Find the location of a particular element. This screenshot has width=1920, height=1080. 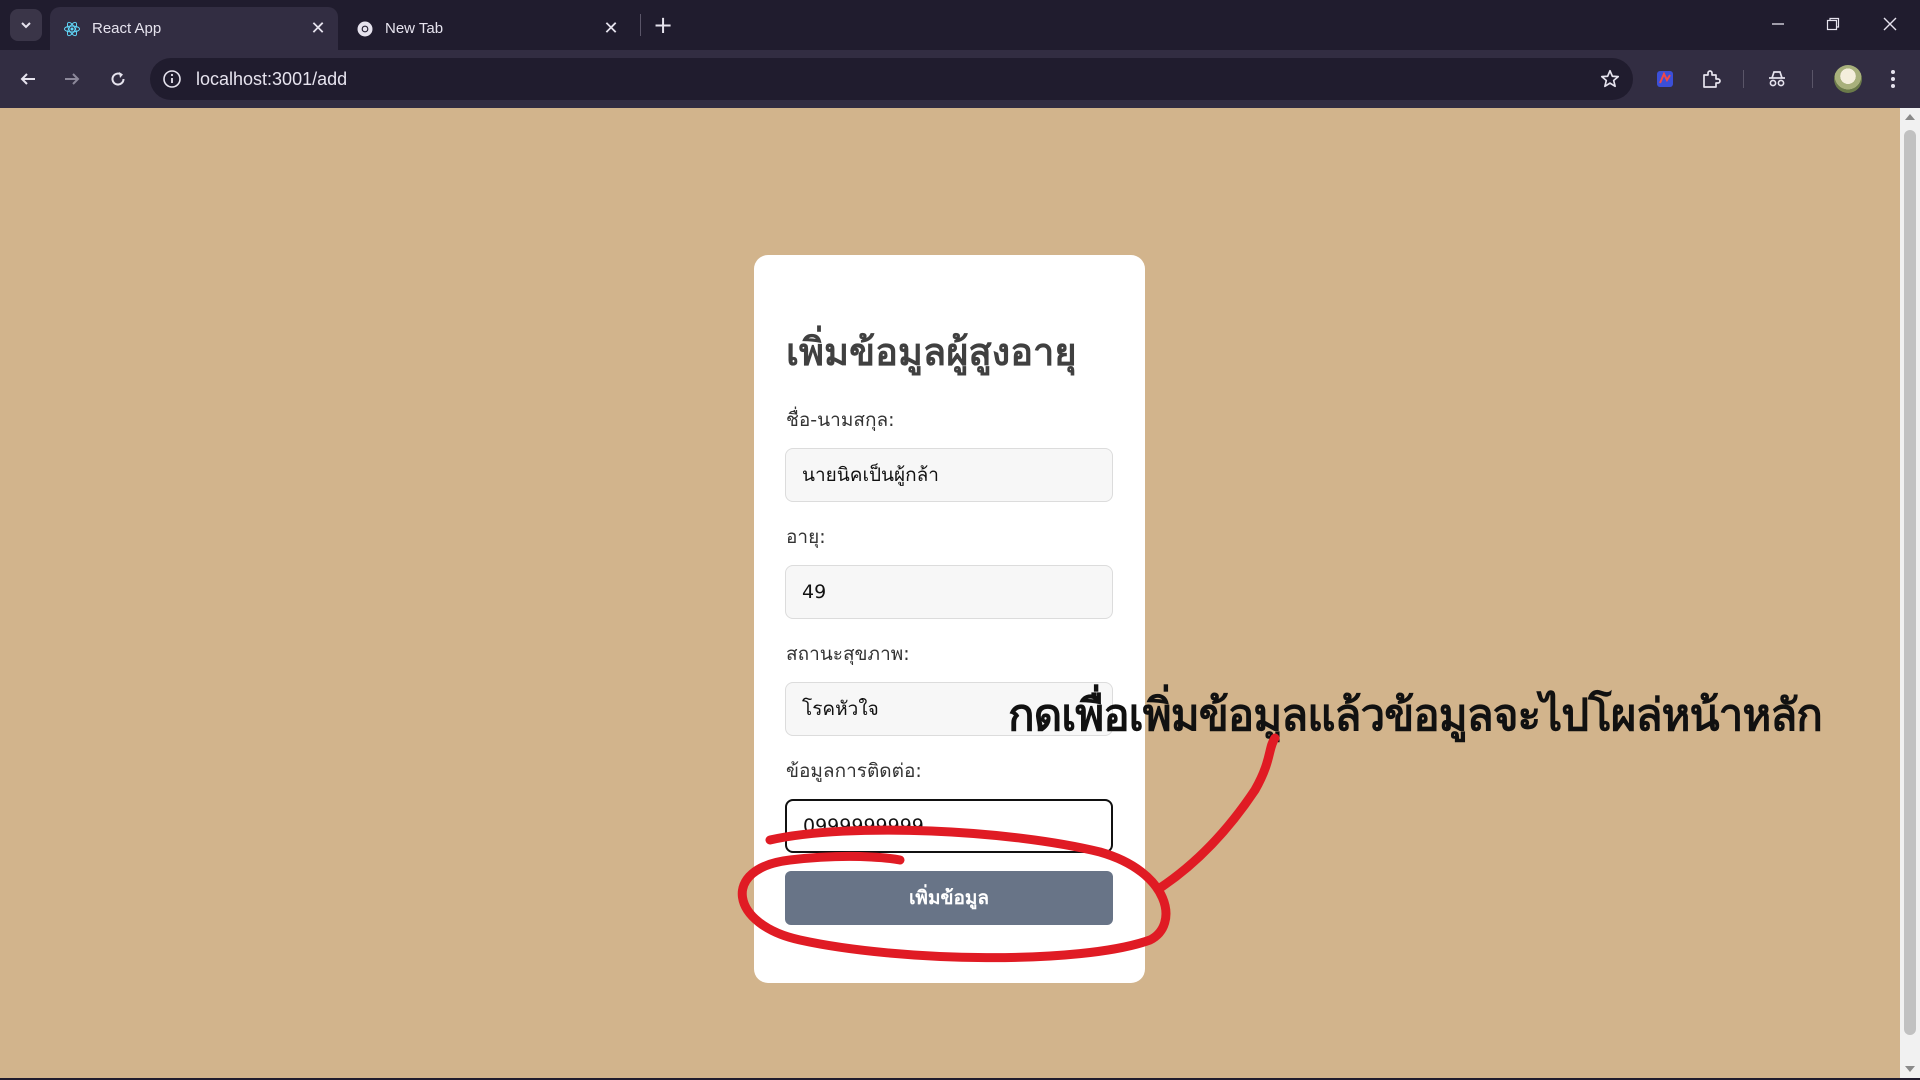

tab-strip: React App ✕ New Tab ✕ + is located at coordinates (960, 25).